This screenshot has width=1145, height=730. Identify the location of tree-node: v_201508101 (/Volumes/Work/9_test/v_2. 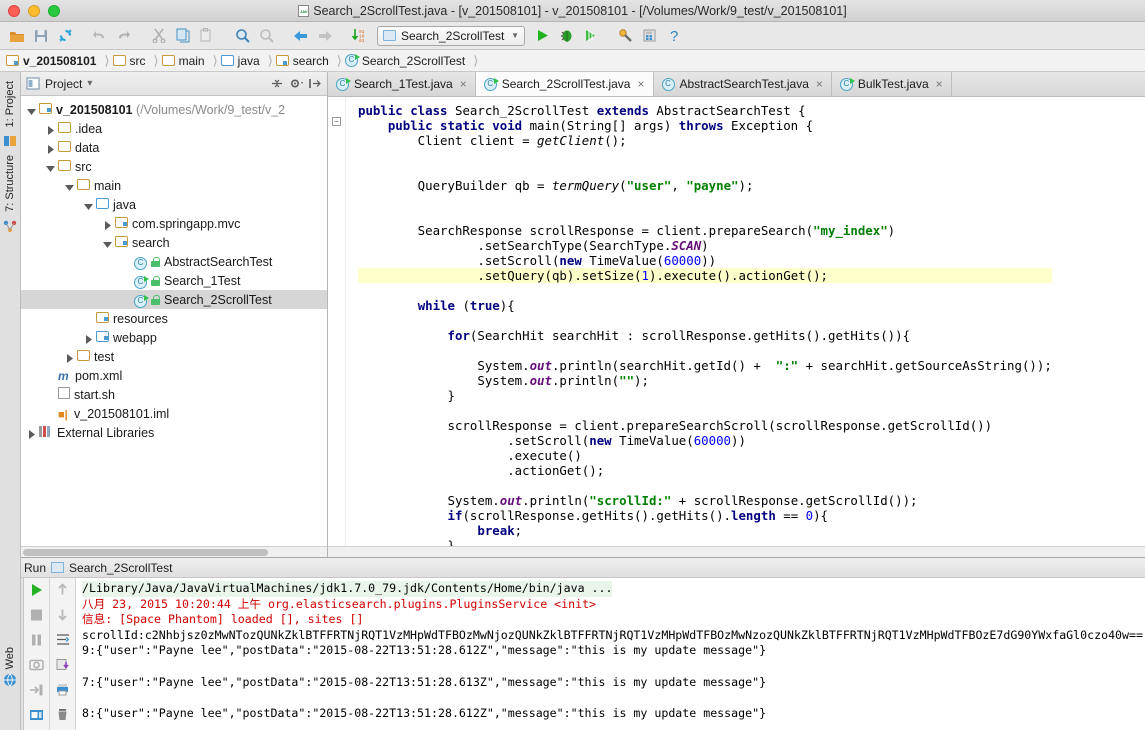
(174, 109).